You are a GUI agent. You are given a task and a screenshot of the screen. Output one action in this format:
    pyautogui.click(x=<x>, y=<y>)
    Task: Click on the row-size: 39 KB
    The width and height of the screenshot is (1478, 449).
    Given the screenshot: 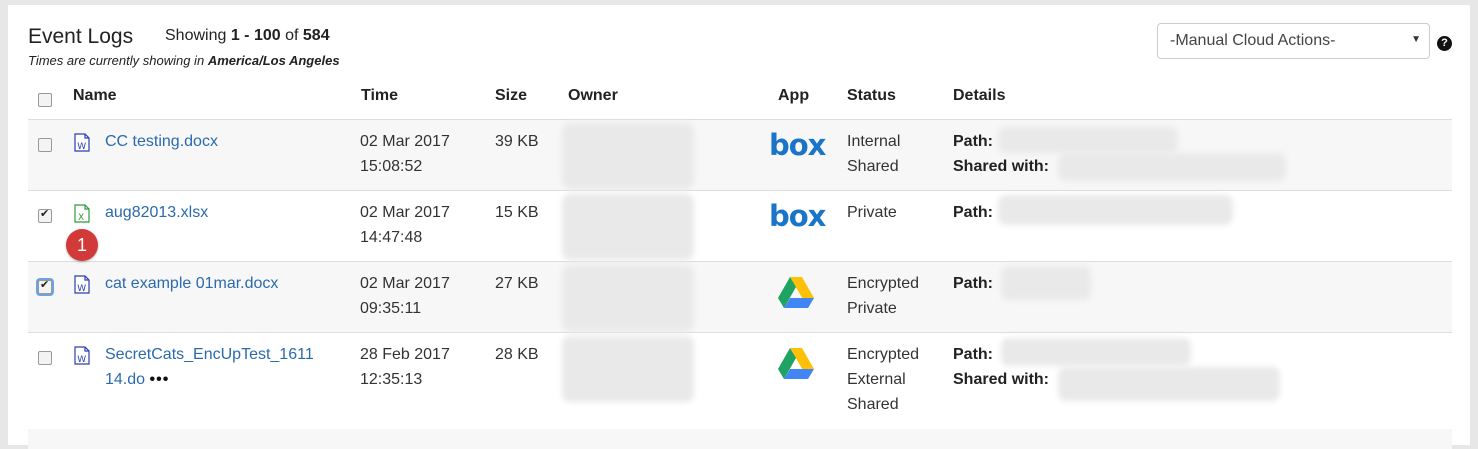 What is the action you would take?
    pyautogui.click(x=517, y=141)
    